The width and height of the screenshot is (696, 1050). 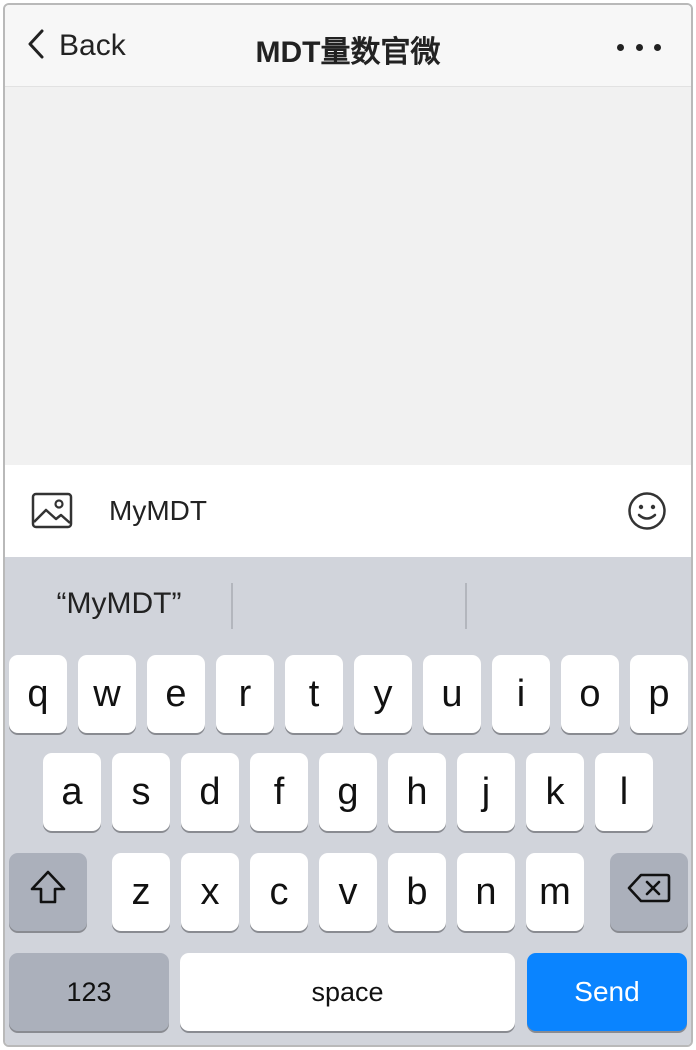 I want to click on back-label: Back, so click(x=92, y=45).